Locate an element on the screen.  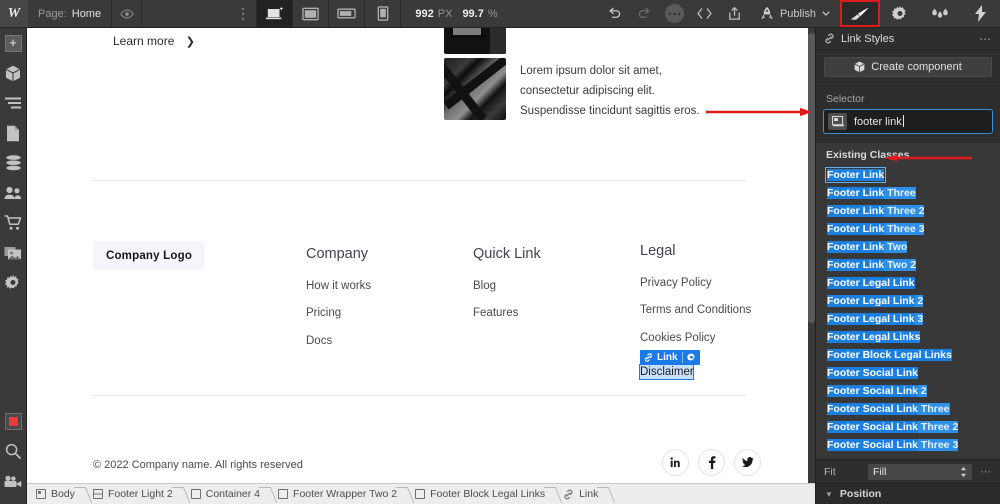
style-panel-button is located at coordinates (860, 13).